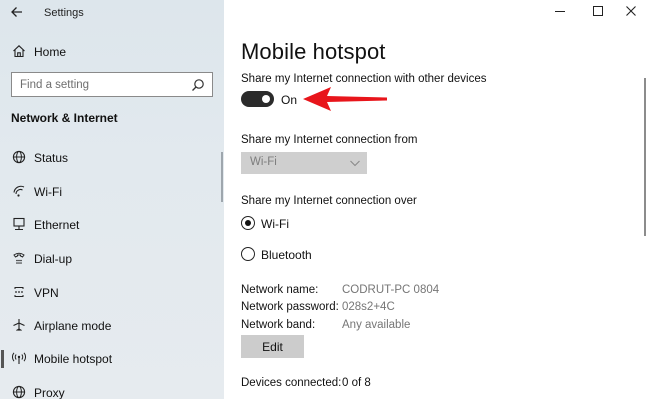 The image size is (648, 399). What do you see at coordinates (49, 392) in the screenshot?
I see `sidebar-item-label: Proxy` at bounding box center [49, 392].